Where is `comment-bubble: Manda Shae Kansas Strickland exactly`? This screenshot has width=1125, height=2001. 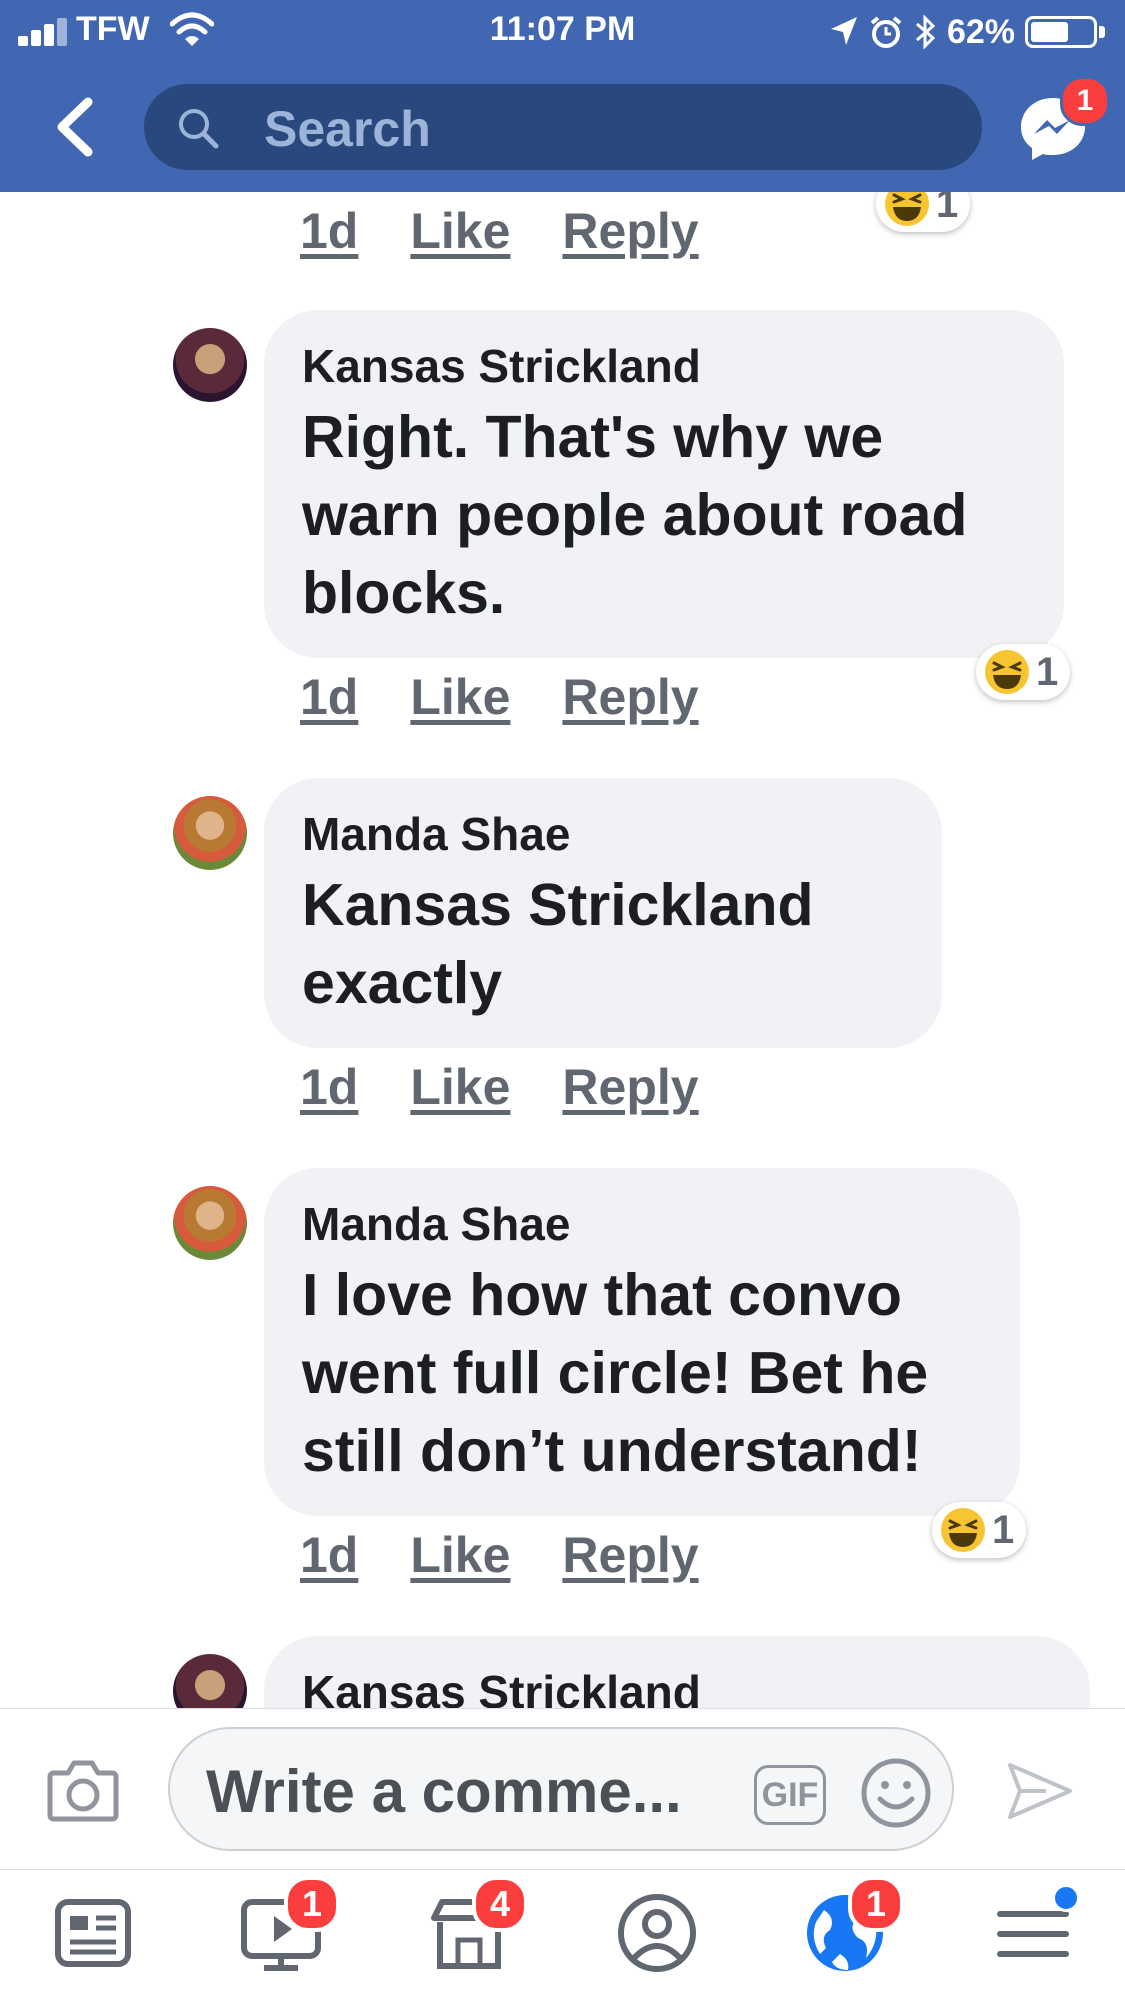
comment-bubble: Manda Shae Kansas Strickland exactly is located at coordinates (603, 913).